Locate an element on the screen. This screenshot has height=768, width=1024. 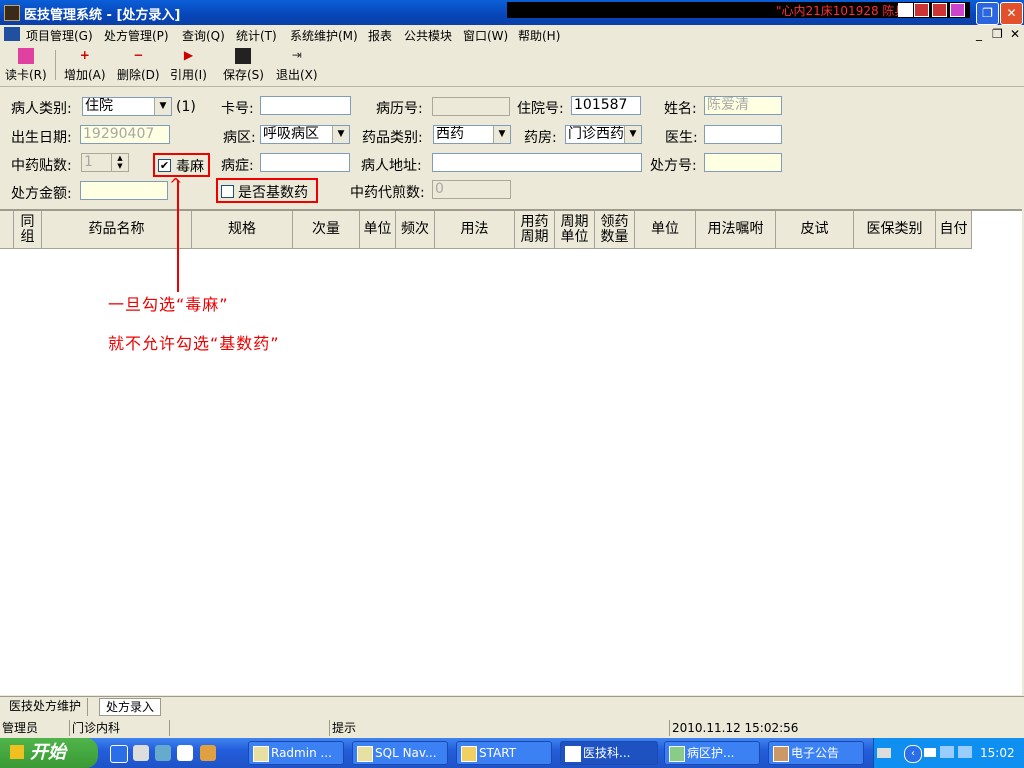
column-header-cycle: 用药周期 is located at coordinates (535, 230).